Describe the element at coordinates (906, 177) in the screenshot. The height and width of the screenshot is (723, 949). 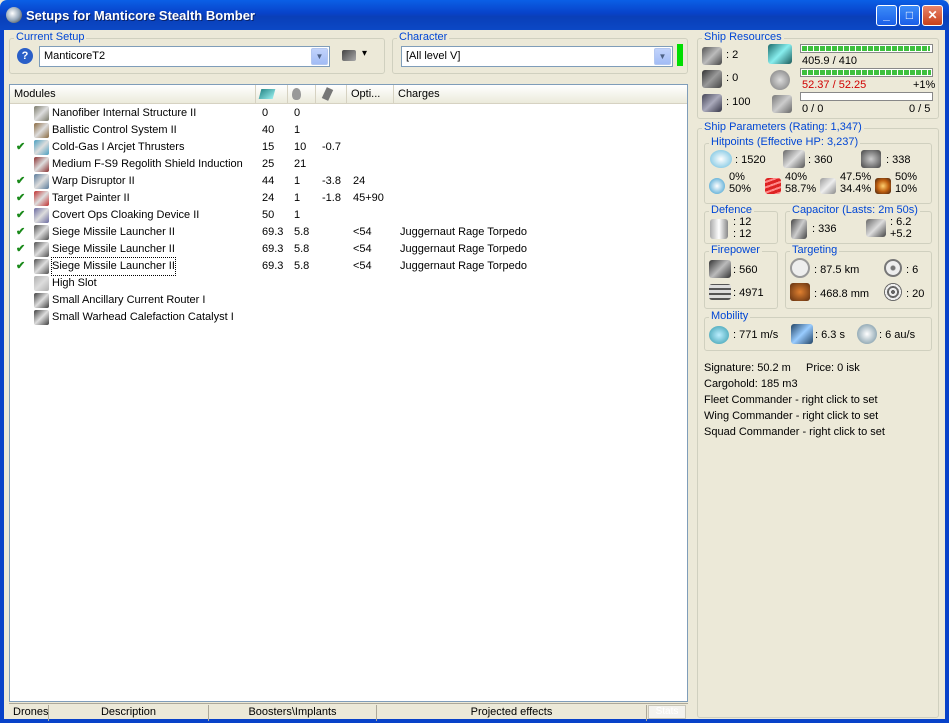
I see `explosive-shield-resist: 50%` at that location.